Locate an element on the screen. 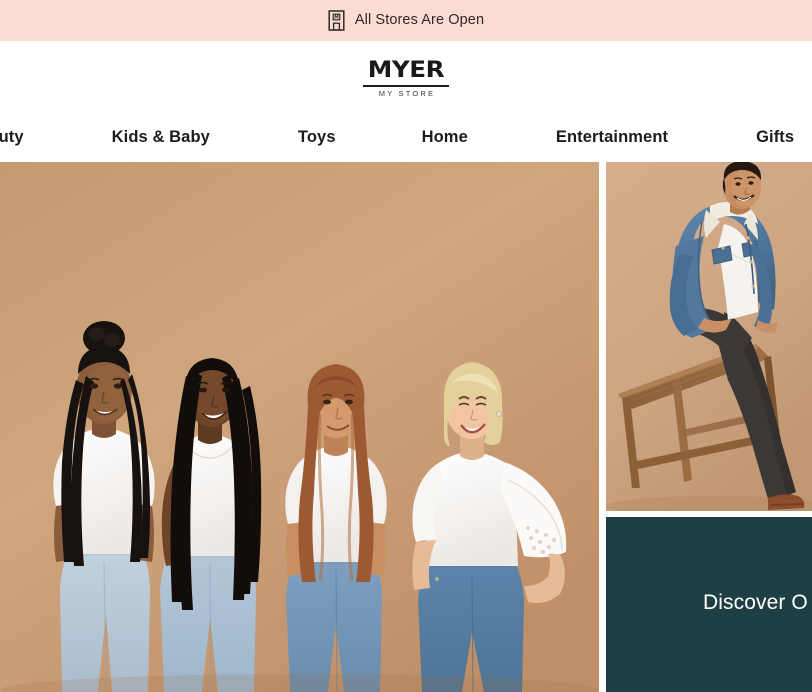 This screenshot has height=692, width=812. brand-tagline: MY STORE is located at coordinates (407, 94).